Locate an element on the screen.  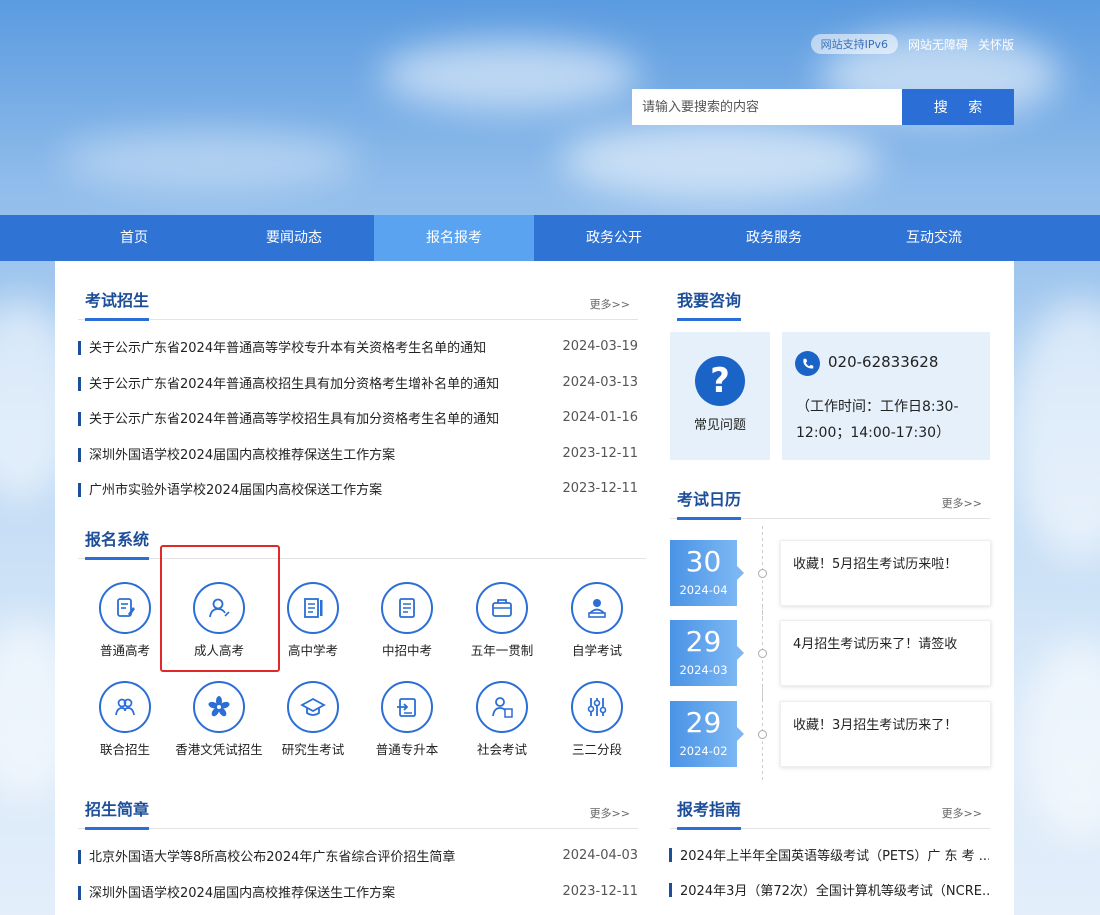
system-self-study: 自学考试 is located at coordinates (597, 620).